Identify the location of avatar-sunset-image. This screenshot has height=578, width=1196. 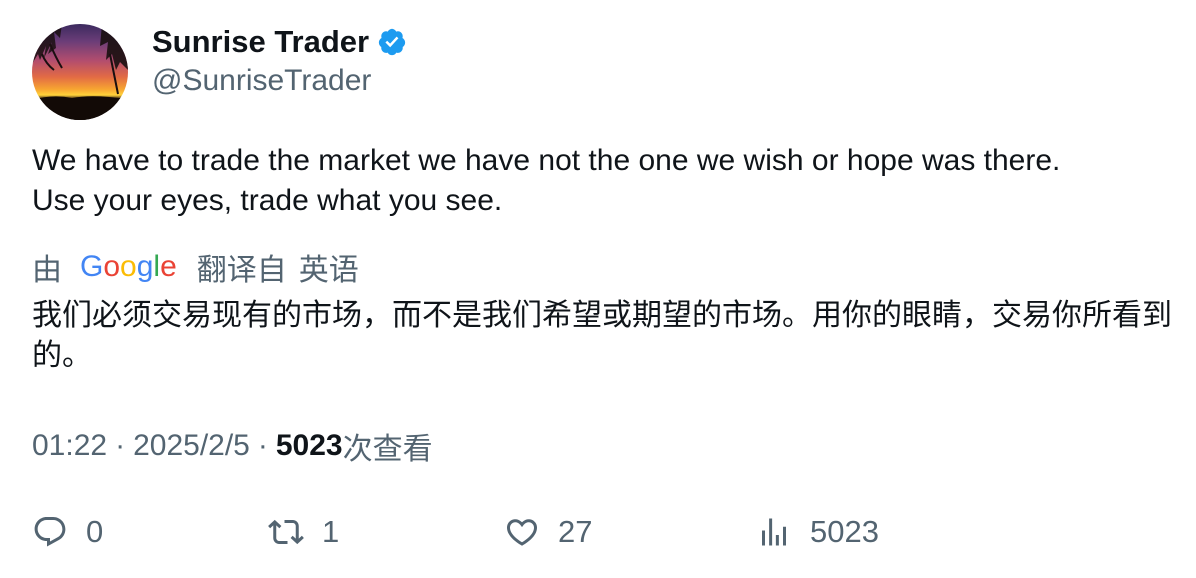
(80, 72).